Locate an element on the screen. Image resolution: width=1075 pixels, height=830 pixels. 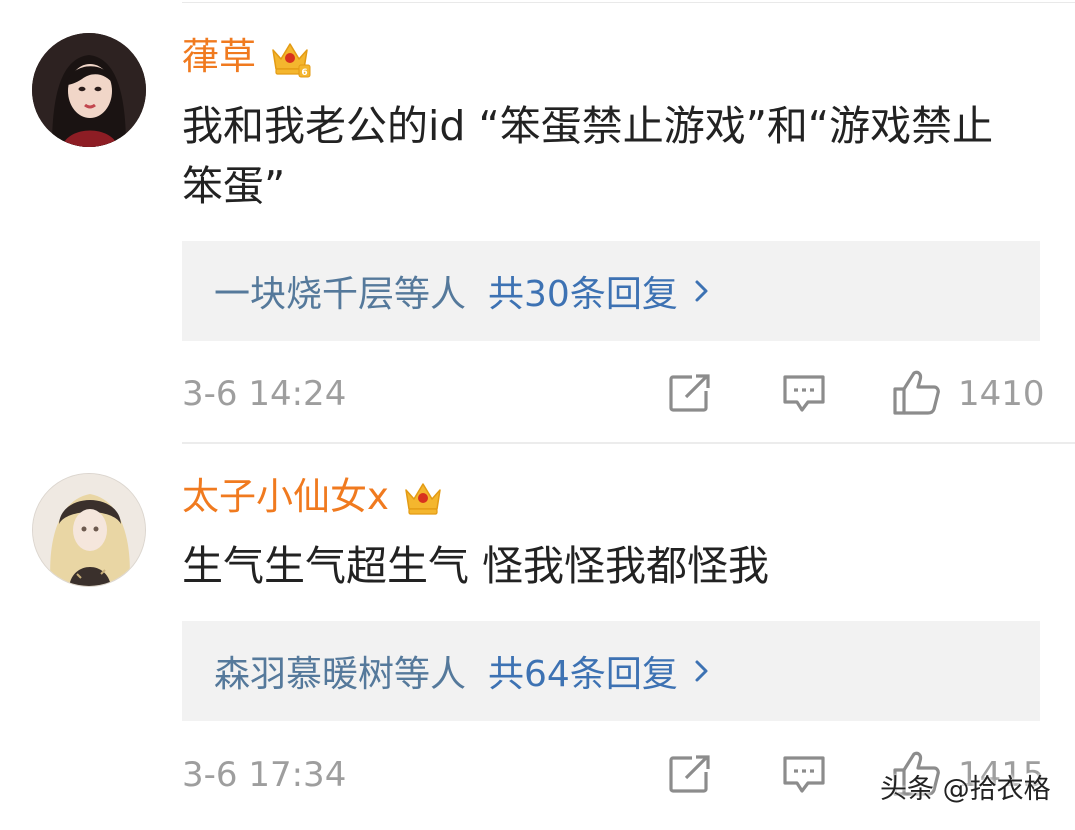
reply-names: 森羽慕暖树等人 is located at coordinates (340, 674).